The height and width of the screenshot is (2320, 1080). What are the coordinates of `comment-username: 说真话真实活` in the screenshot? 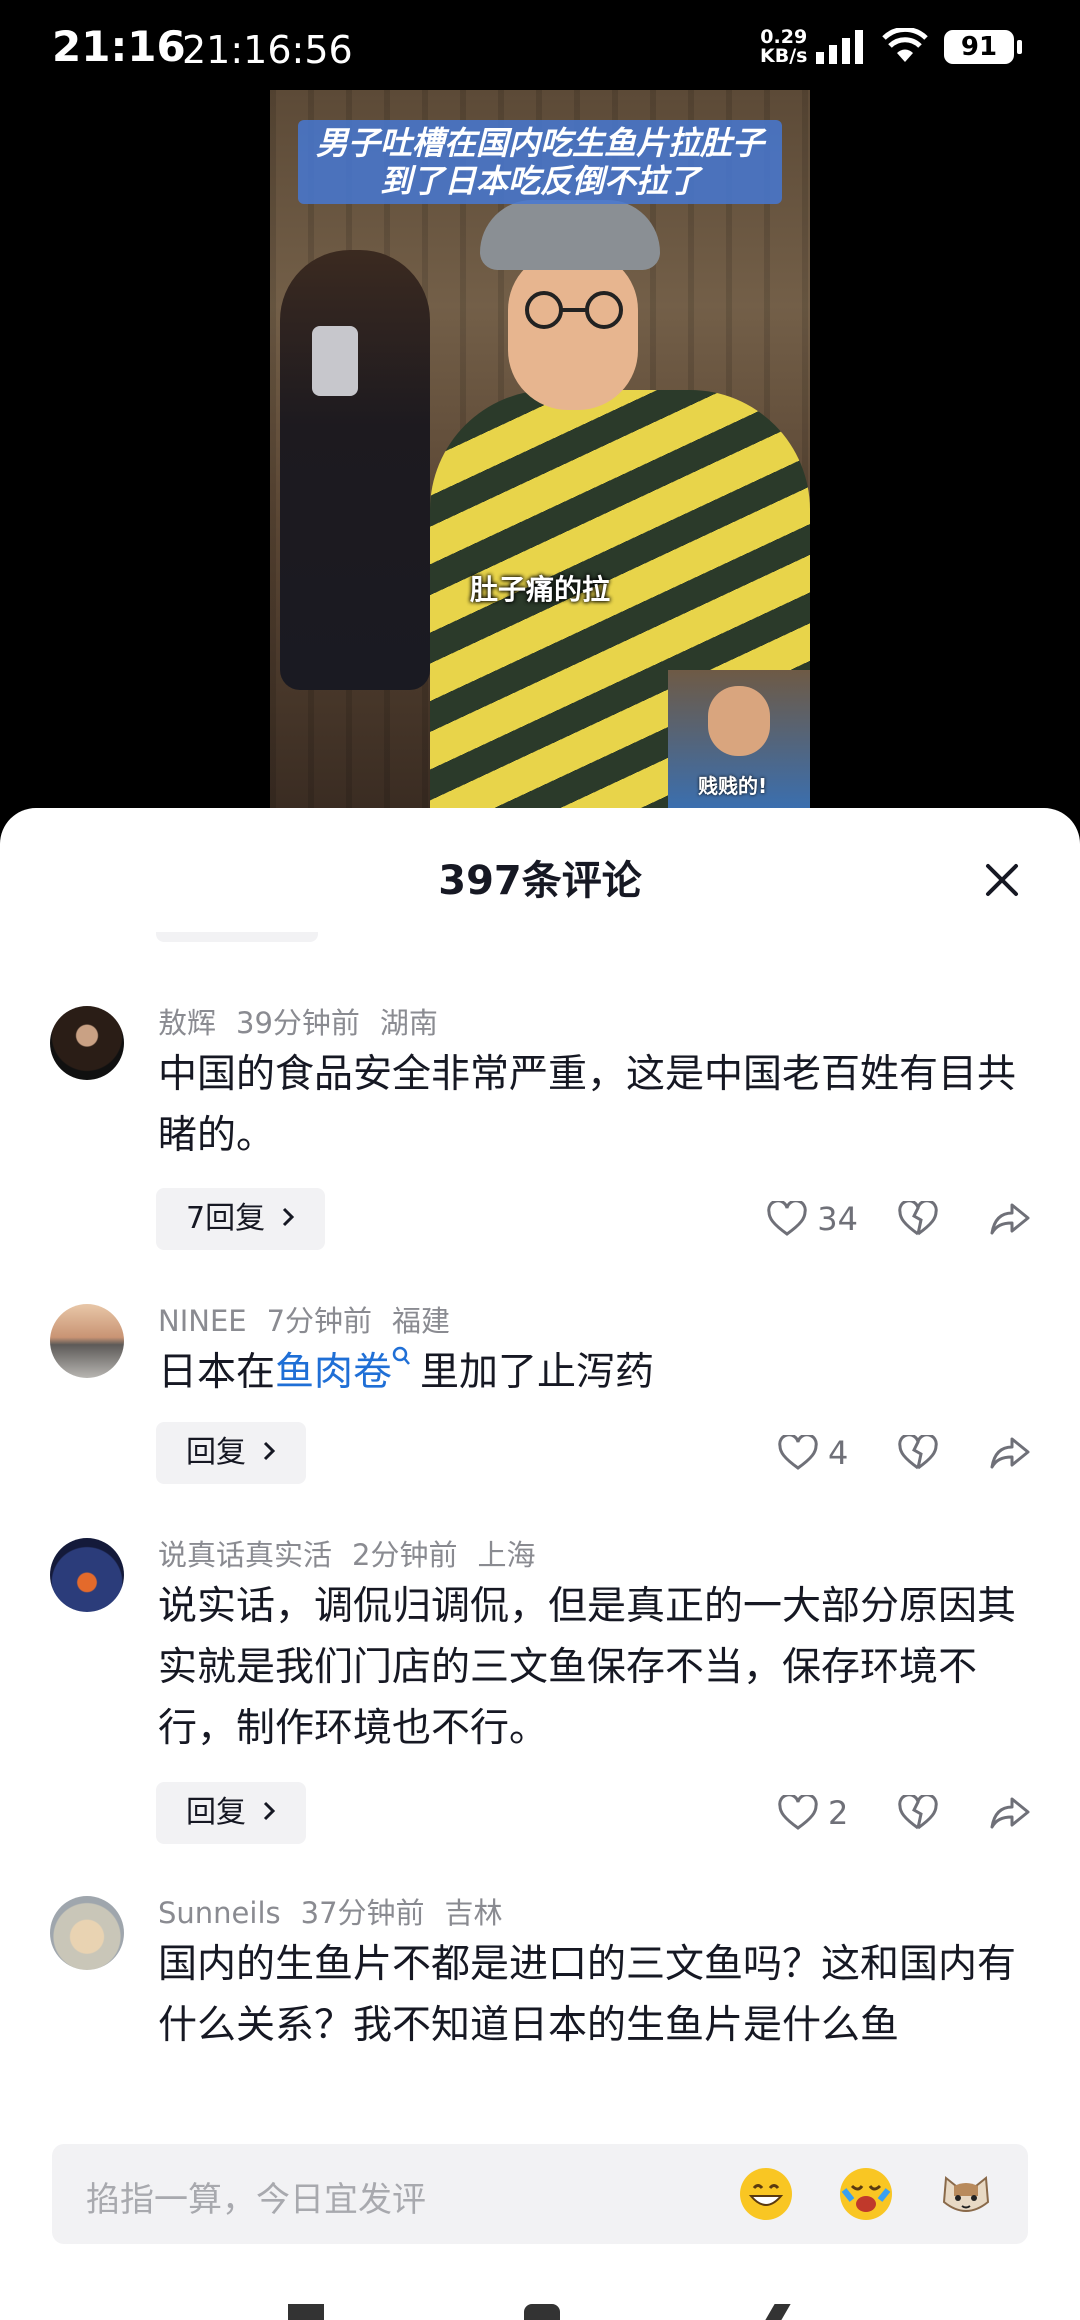 It's located at (245, 1555).